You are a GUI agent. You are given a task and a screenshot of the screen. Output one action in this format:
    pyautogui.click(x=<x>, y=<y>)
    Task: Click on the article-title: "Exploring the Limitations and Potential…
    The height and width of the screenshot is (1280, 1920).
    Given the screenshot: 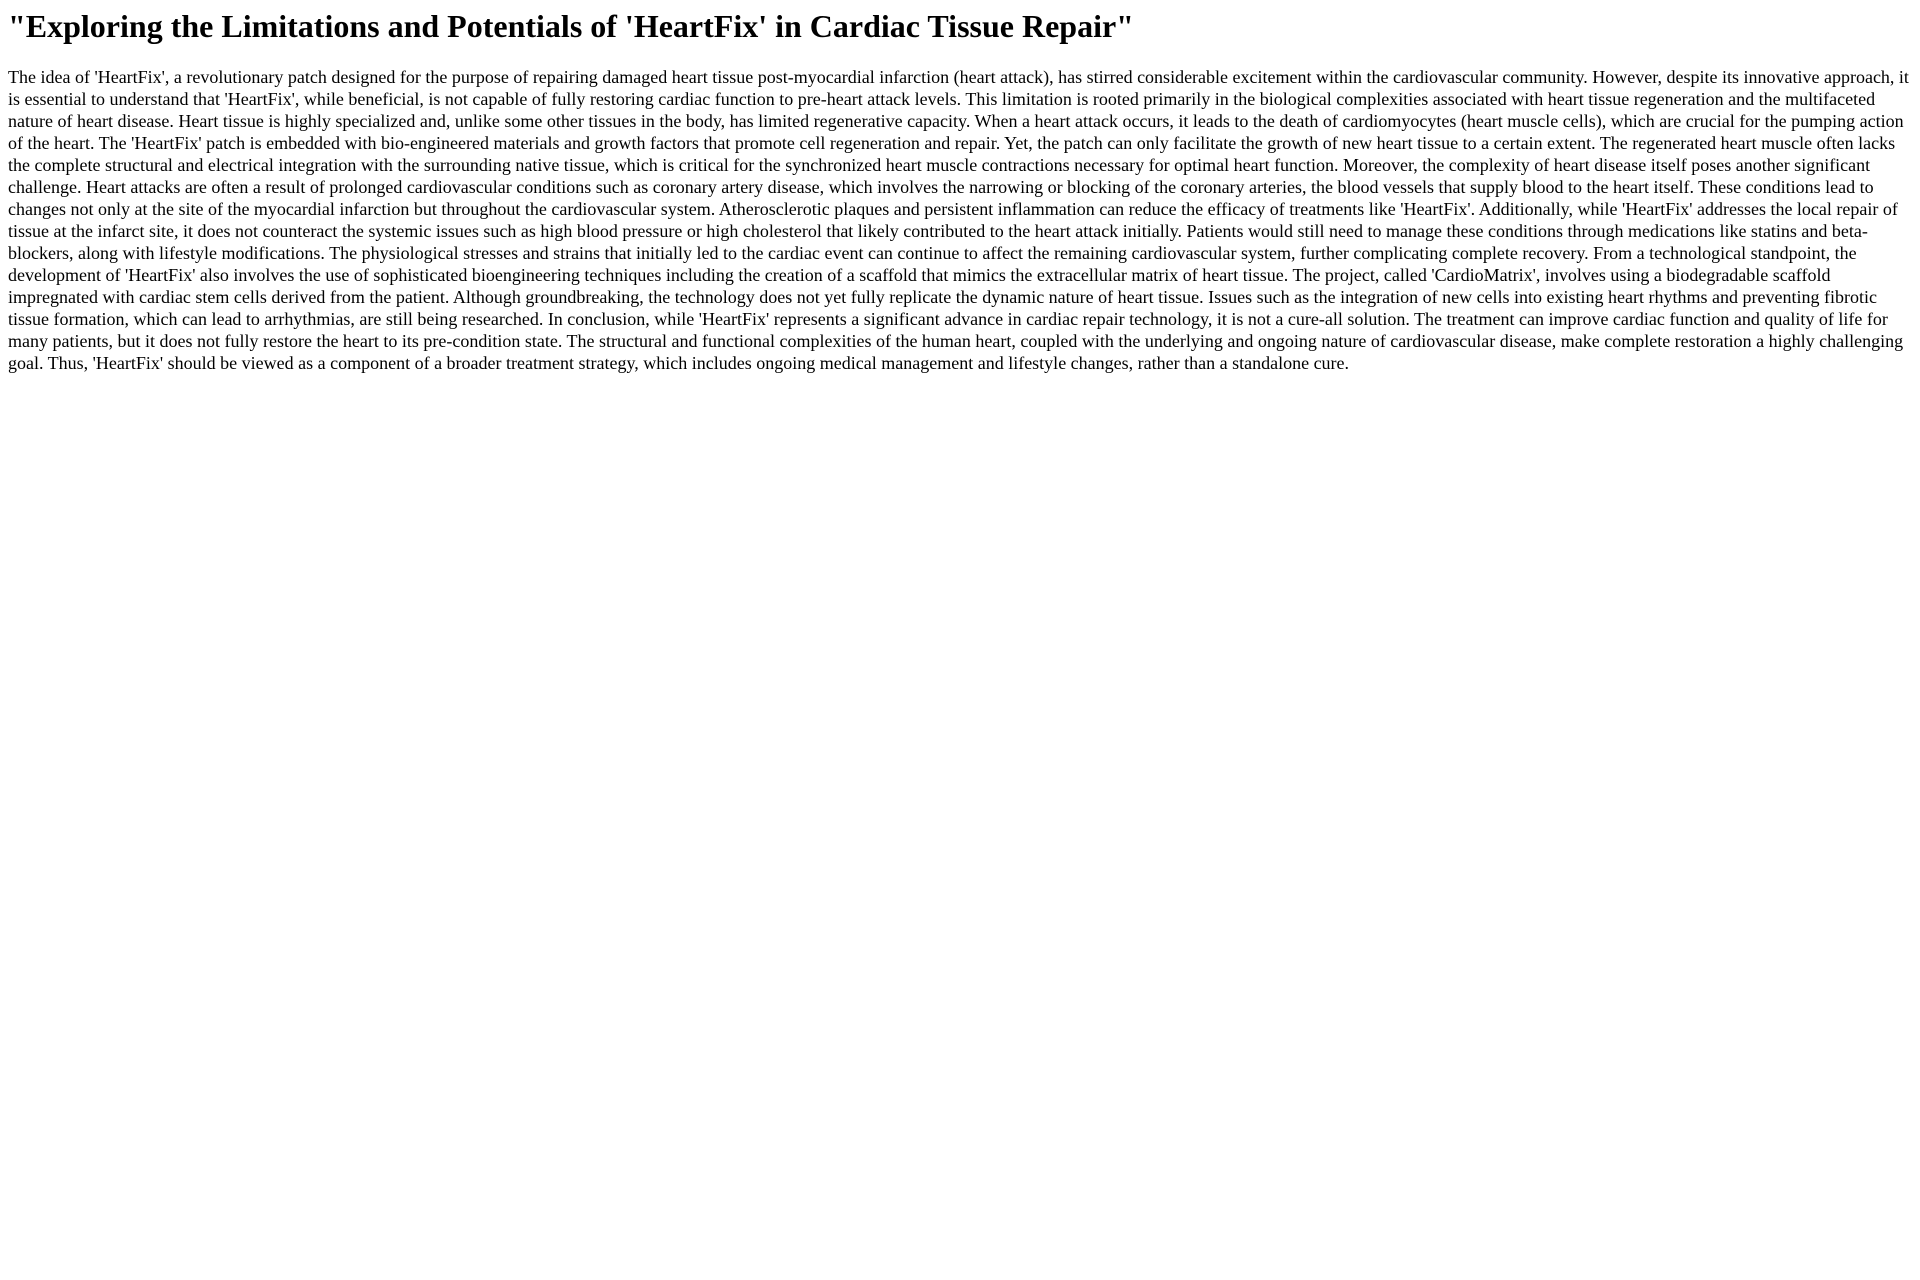 What is the action you would take?
    pyautogui.click(x=571, y=26)
    